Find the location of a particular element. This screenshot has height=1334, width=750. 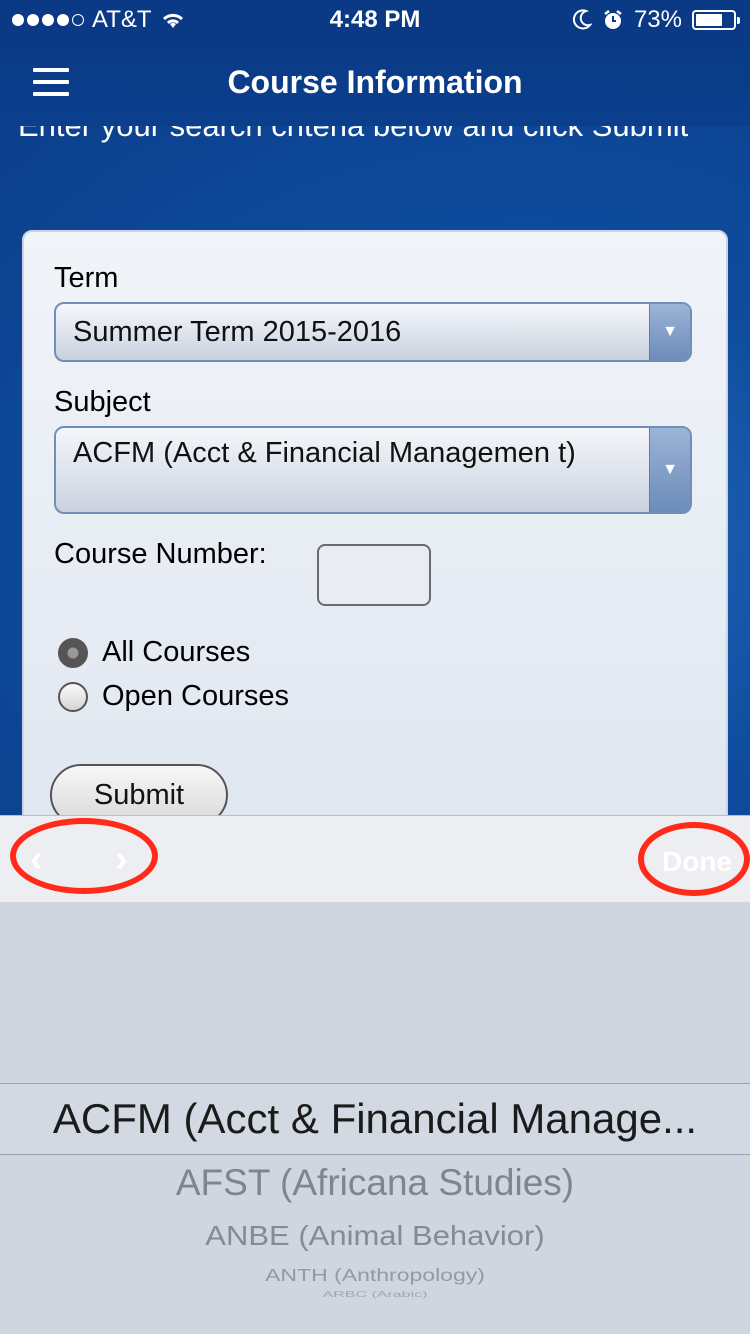

term-select-value: Summer Term 2015-2016 is located at coordinates (237, 332).